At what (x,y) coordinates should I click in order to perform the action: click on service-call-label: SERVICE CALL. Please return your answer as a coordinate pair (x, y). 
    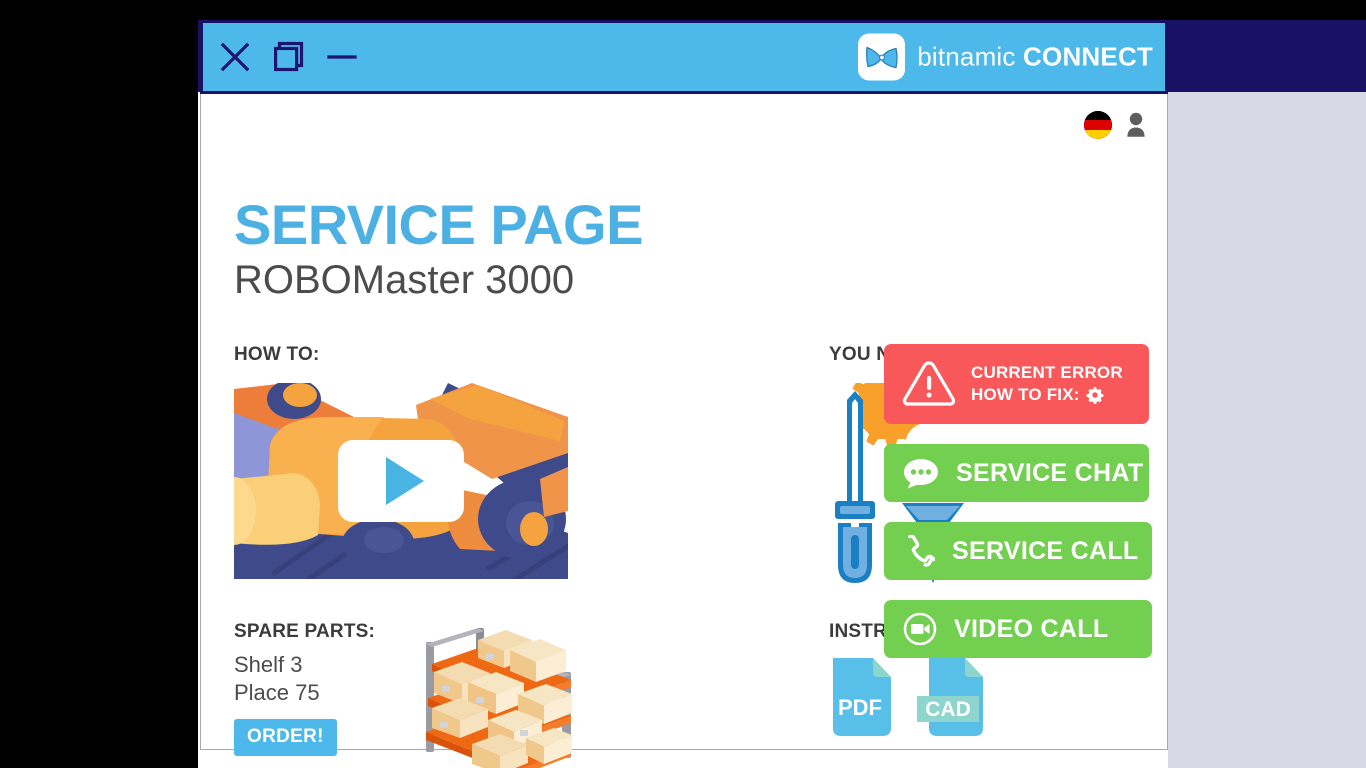
    Looking at the image, I should click on (1045, 550).